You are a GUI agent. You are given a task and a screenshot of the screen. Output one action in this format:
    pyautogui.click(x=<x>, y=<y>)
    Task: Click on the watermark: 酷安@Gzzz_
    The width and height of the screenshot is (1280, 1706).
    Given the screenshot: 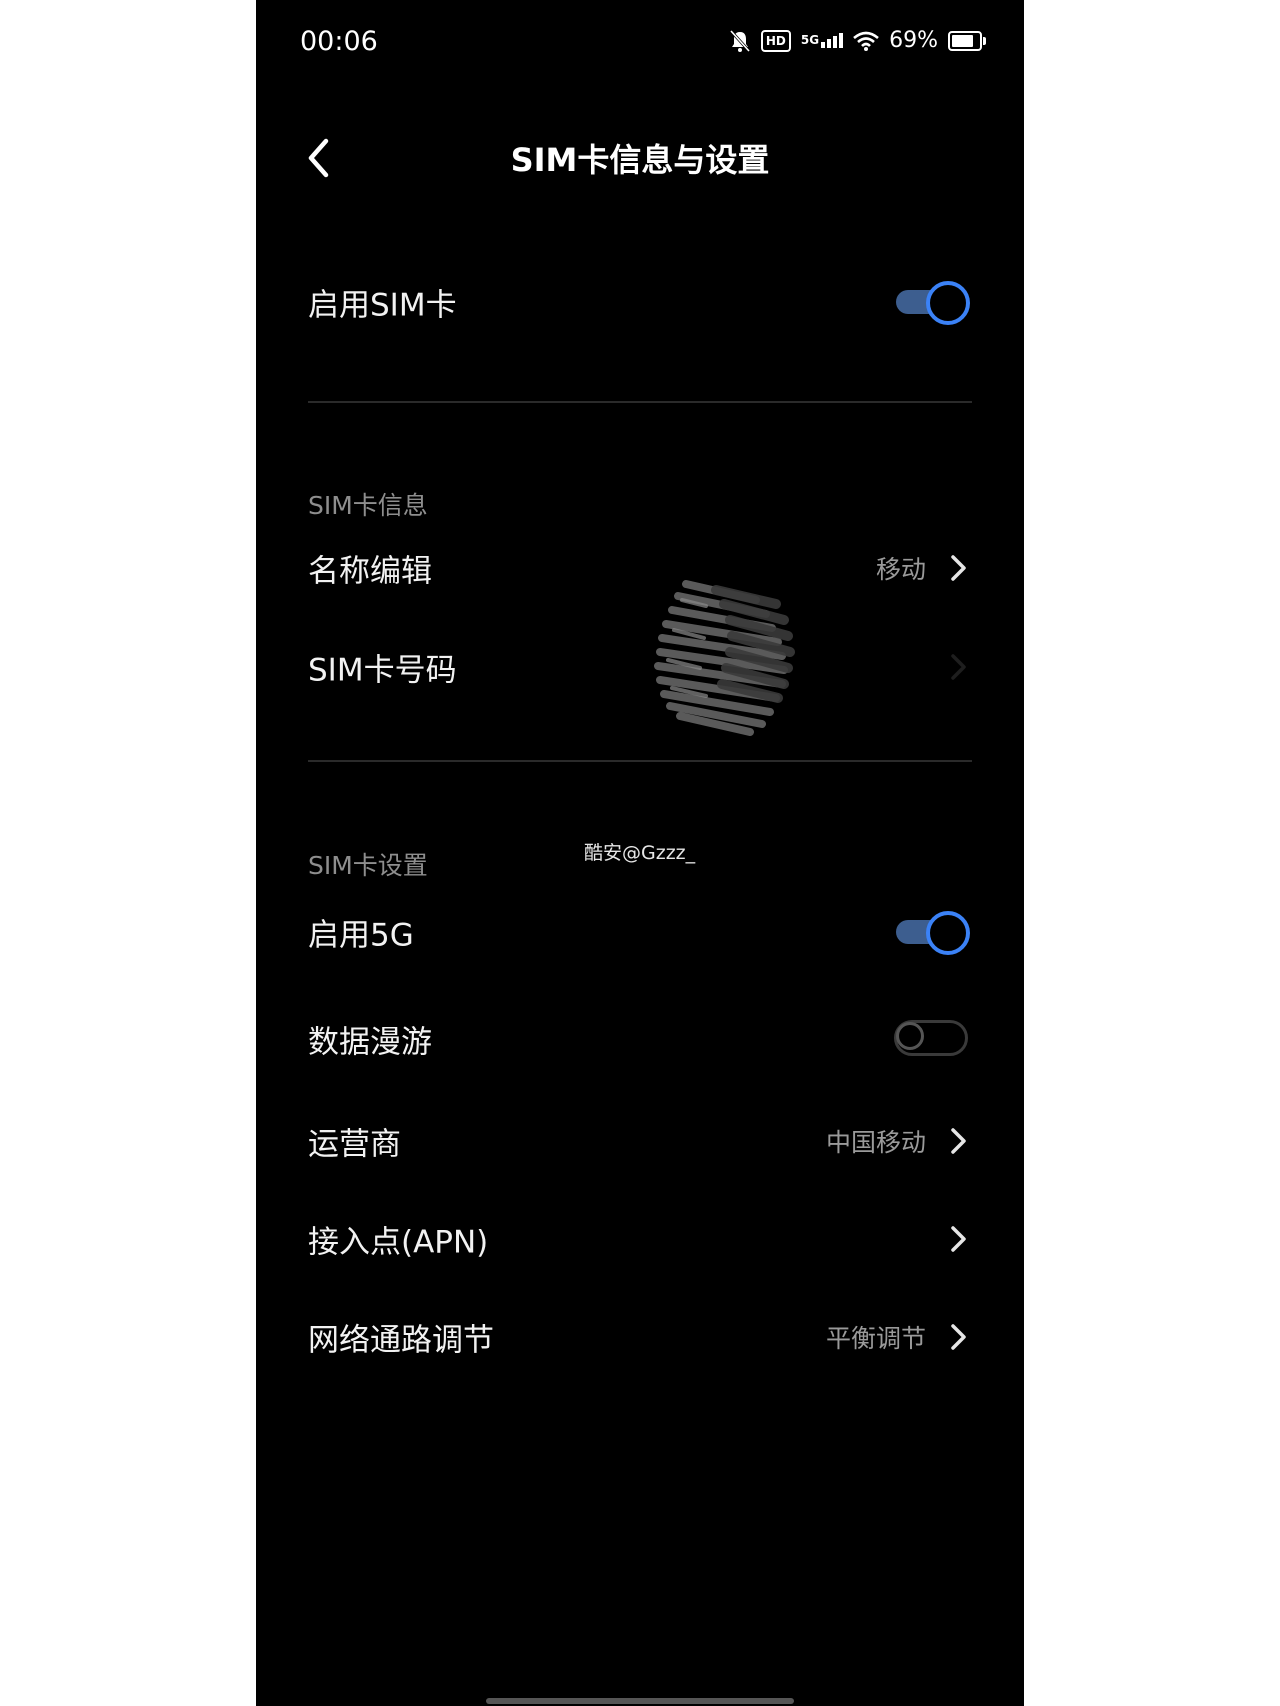 What is the action you would take?
    pyautogui.click(x=640, y=853)
    